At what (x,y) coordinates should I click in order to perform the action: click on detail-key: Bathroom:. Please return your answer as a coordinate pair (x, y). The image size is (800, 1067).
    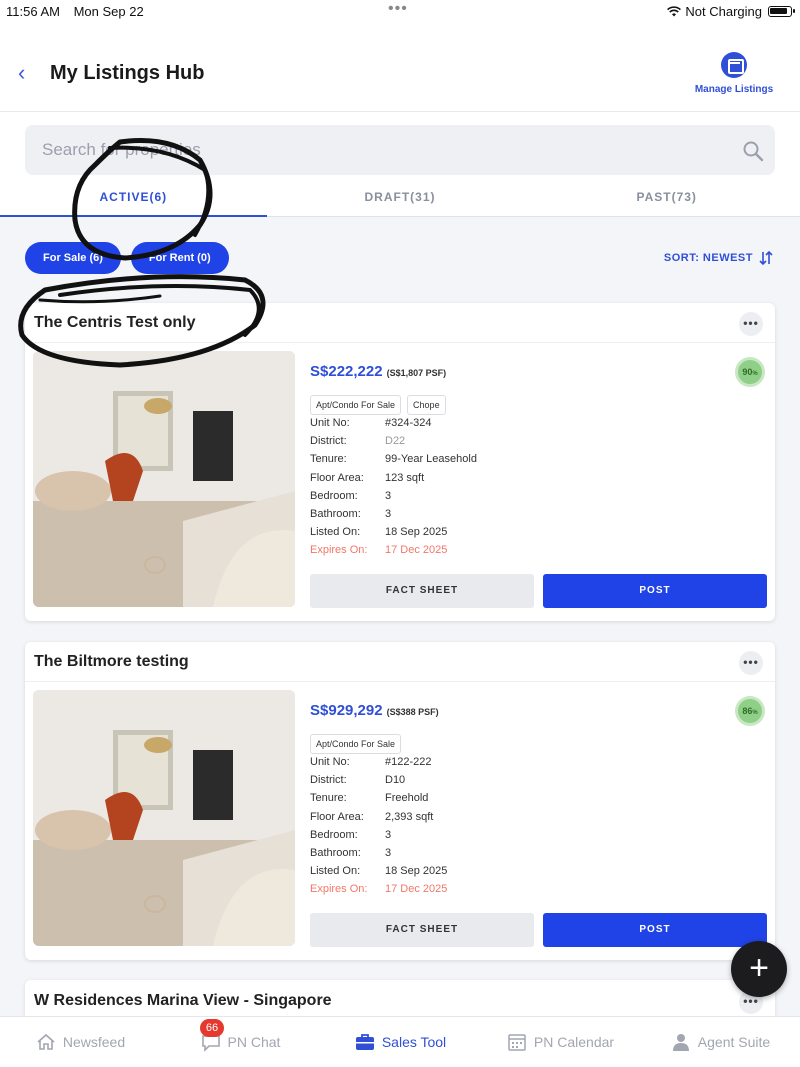
    Looking at the image, I should click on (335, 852).